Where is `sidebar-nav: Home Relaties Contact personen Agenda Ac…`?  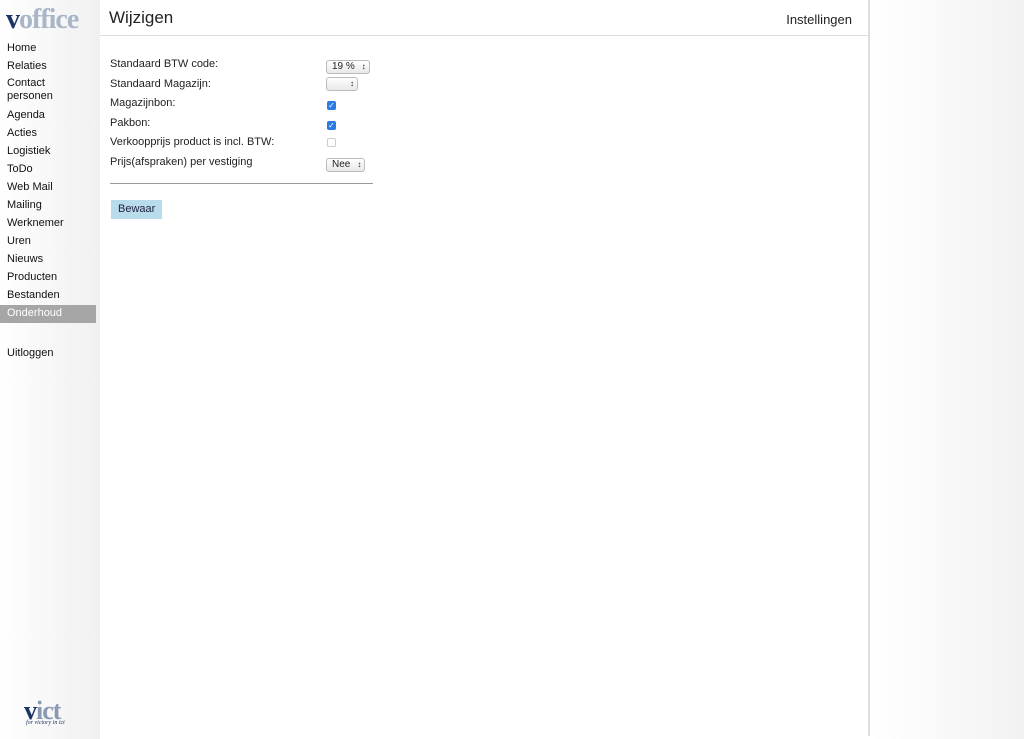
sidebar-nav: Home Relaties Contact personen Agenda Ac… is located at coordinates (48, 201).